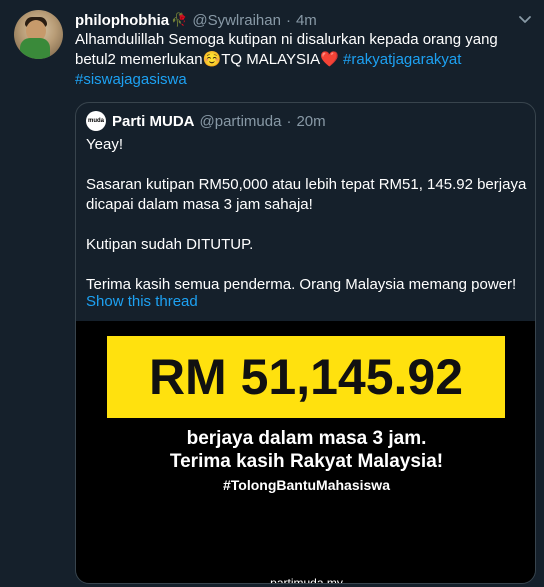 This screenshot has width=544, height=587. Describe the element at coordinates (131, 79) in the screenshot. I see `hashtag-link: #siswajagasiswa` at that location.